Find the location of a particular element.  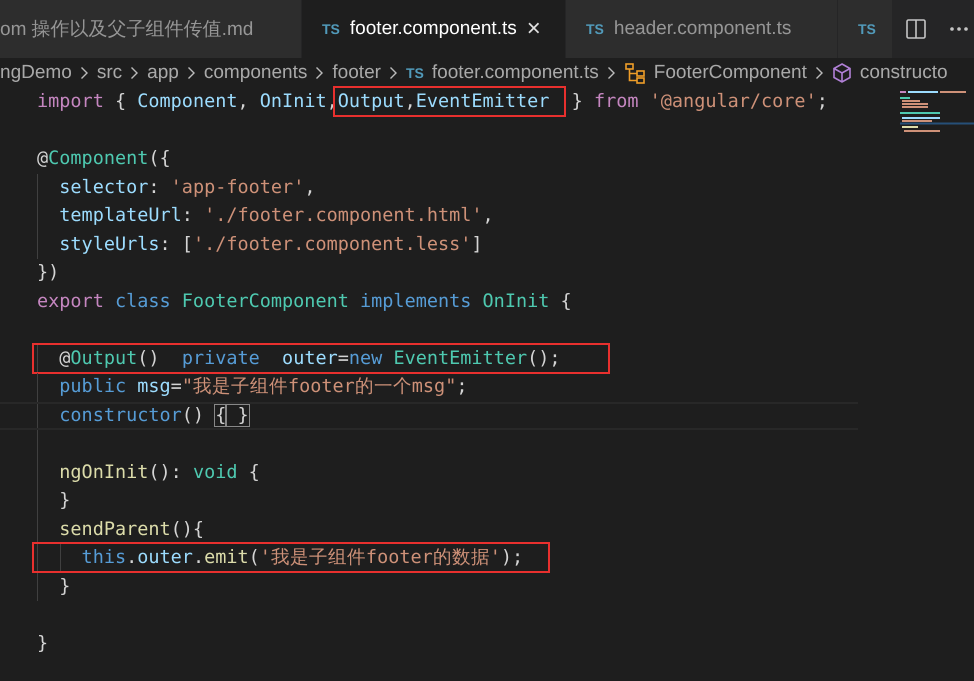

editor-tab: TS header.component.ts is located at coordinates (702, 29).